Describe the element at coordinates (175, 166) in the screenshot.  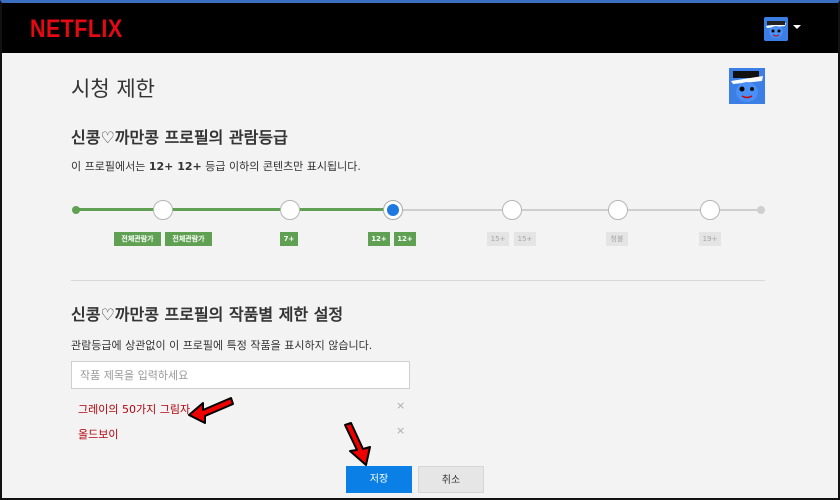
I see `maturity-desc-level: 12+ 12+` at that location.